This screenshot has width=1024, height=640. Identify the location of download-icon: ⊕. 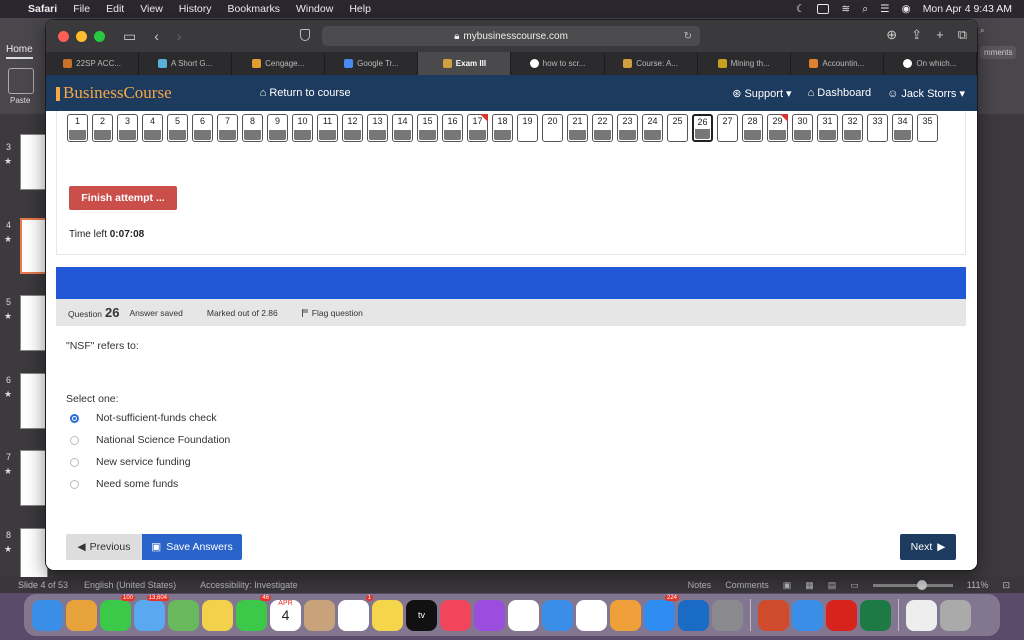
(891, 35).